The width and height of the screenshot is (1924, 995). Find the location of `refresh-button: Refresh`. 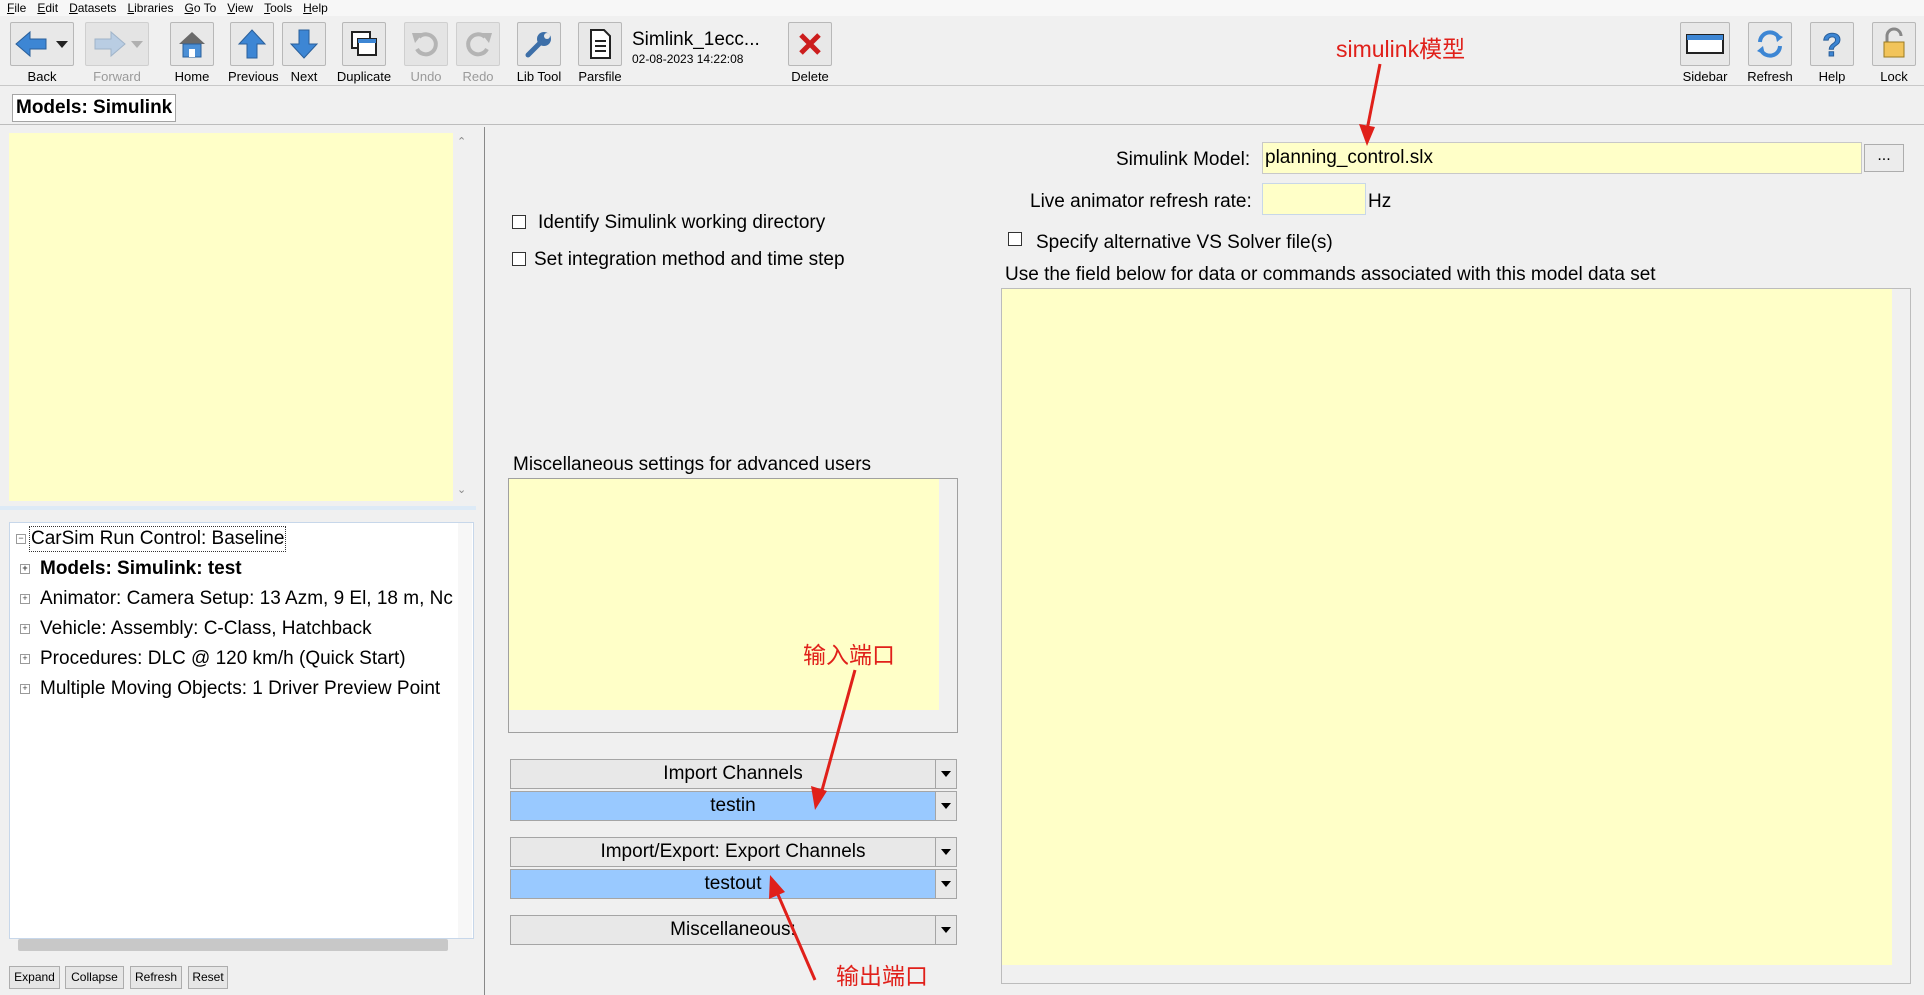

refresh-button: Refresh is located at coordinates (1770, 53).